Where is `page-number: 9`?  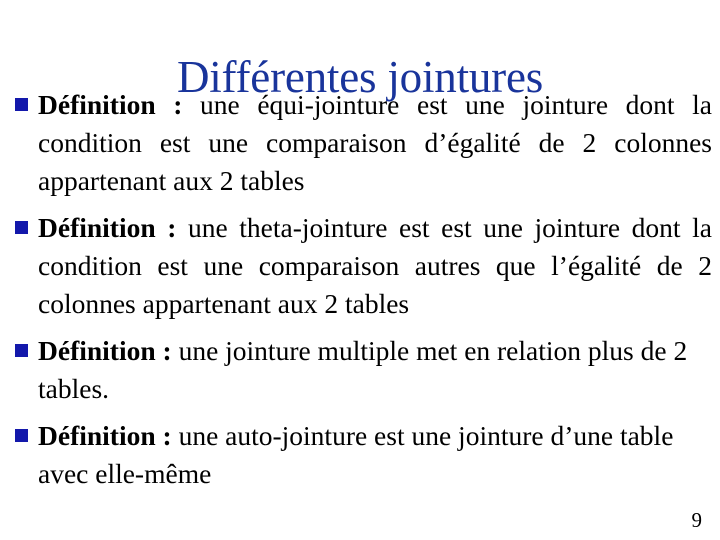
page-number: 9 is located at coordinates (697, 520).